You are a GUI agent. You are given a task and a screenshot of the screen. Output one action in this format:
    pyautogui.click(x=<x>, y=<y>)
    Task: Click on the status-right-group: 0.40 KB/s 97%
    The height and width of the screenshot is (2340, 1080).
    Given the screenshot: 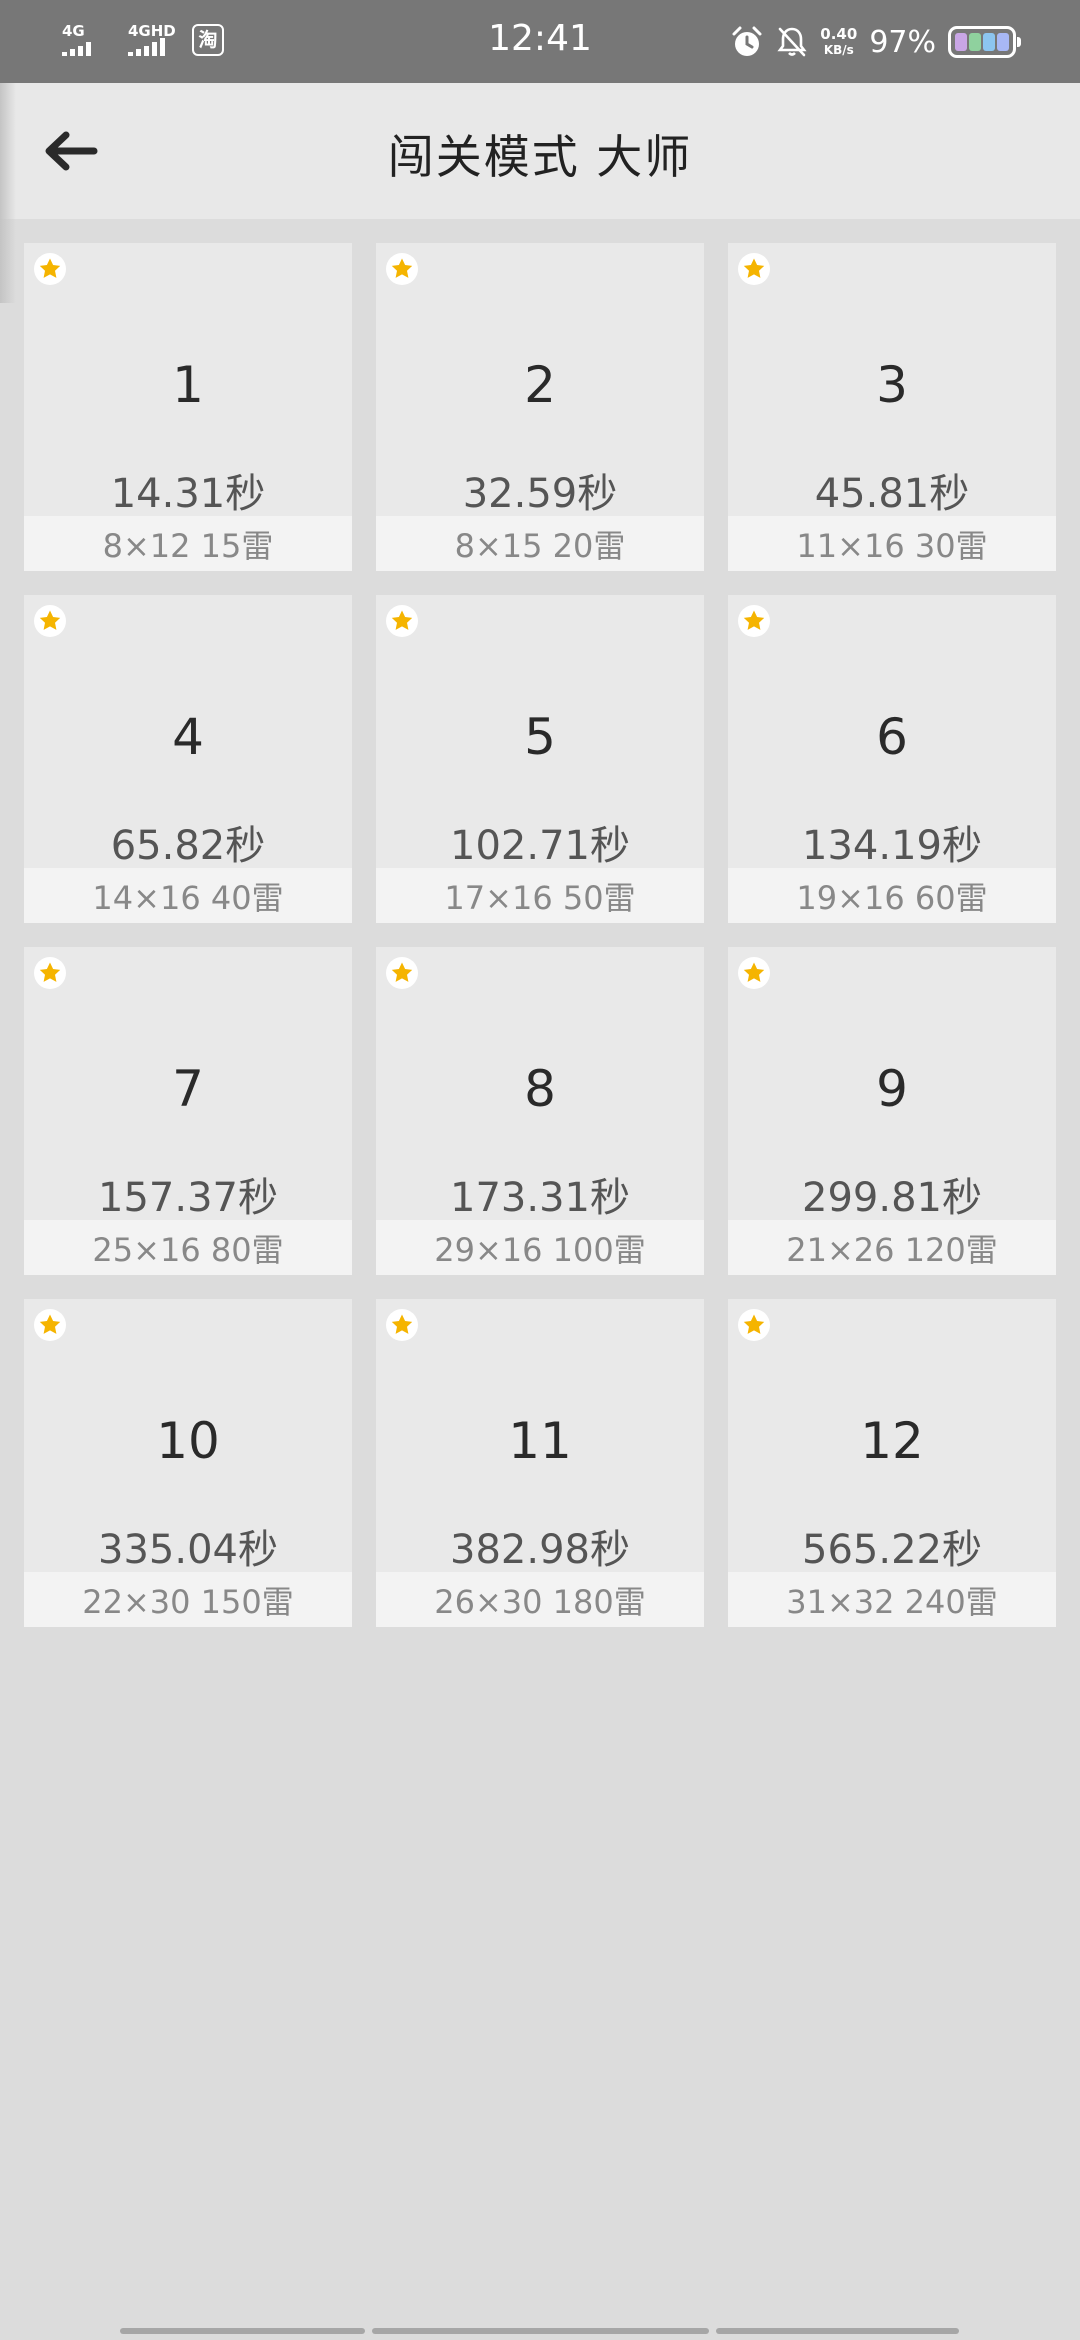 What is the action you would take?
    pyautogui.click(x=875, y=42)
    